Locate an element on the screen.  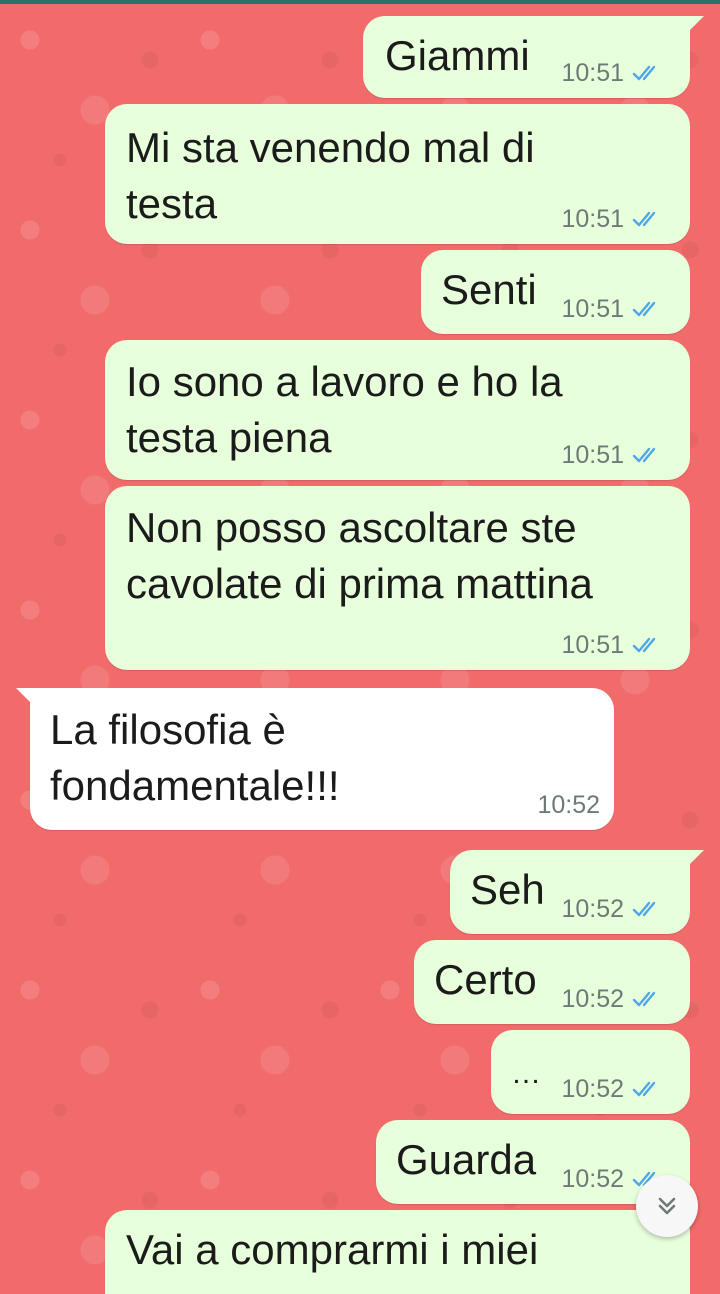
message-text: Vai a comprarmi i miei is located at coordinates (332, 1249).